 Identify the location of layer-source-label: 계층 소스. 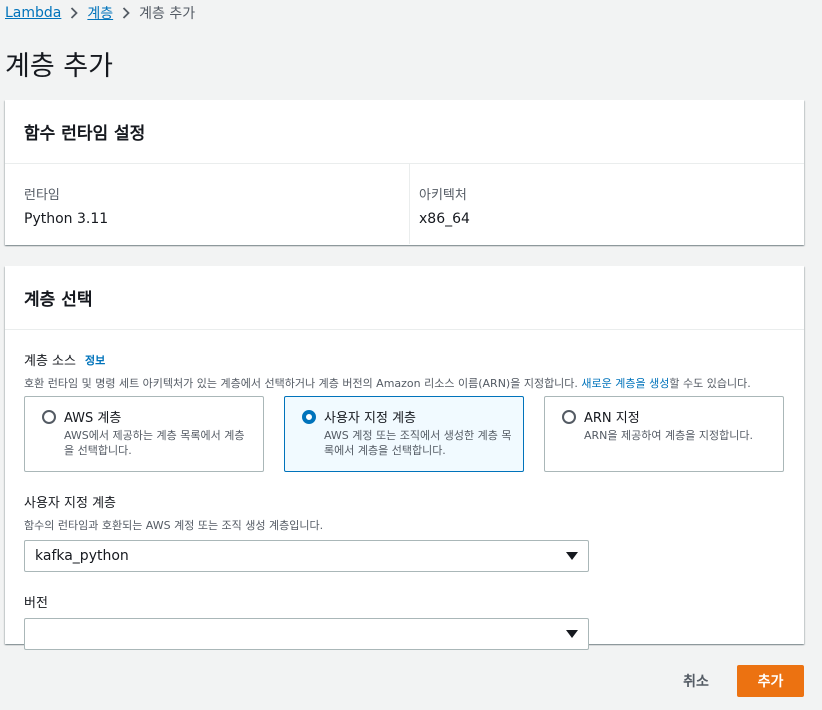
(50, 361).